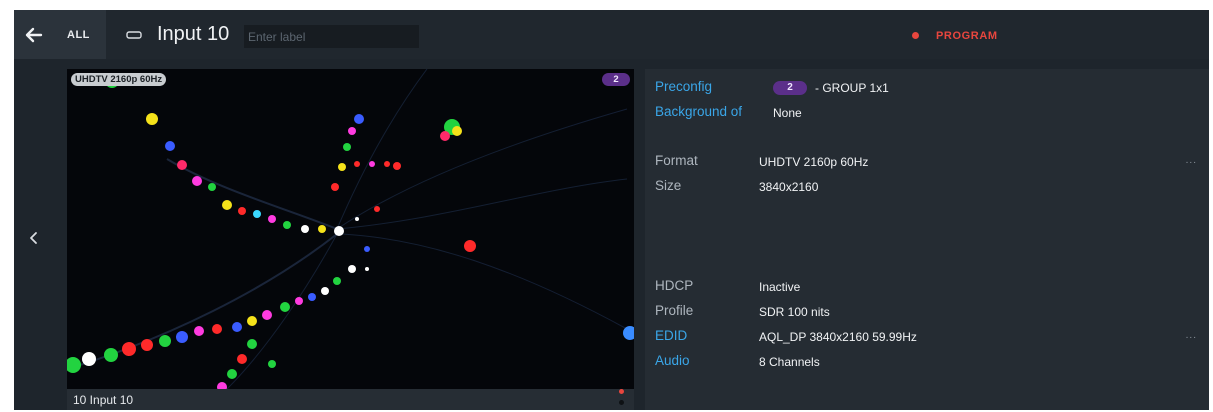  I want to click on all-label: ALL, so click(78, 35).